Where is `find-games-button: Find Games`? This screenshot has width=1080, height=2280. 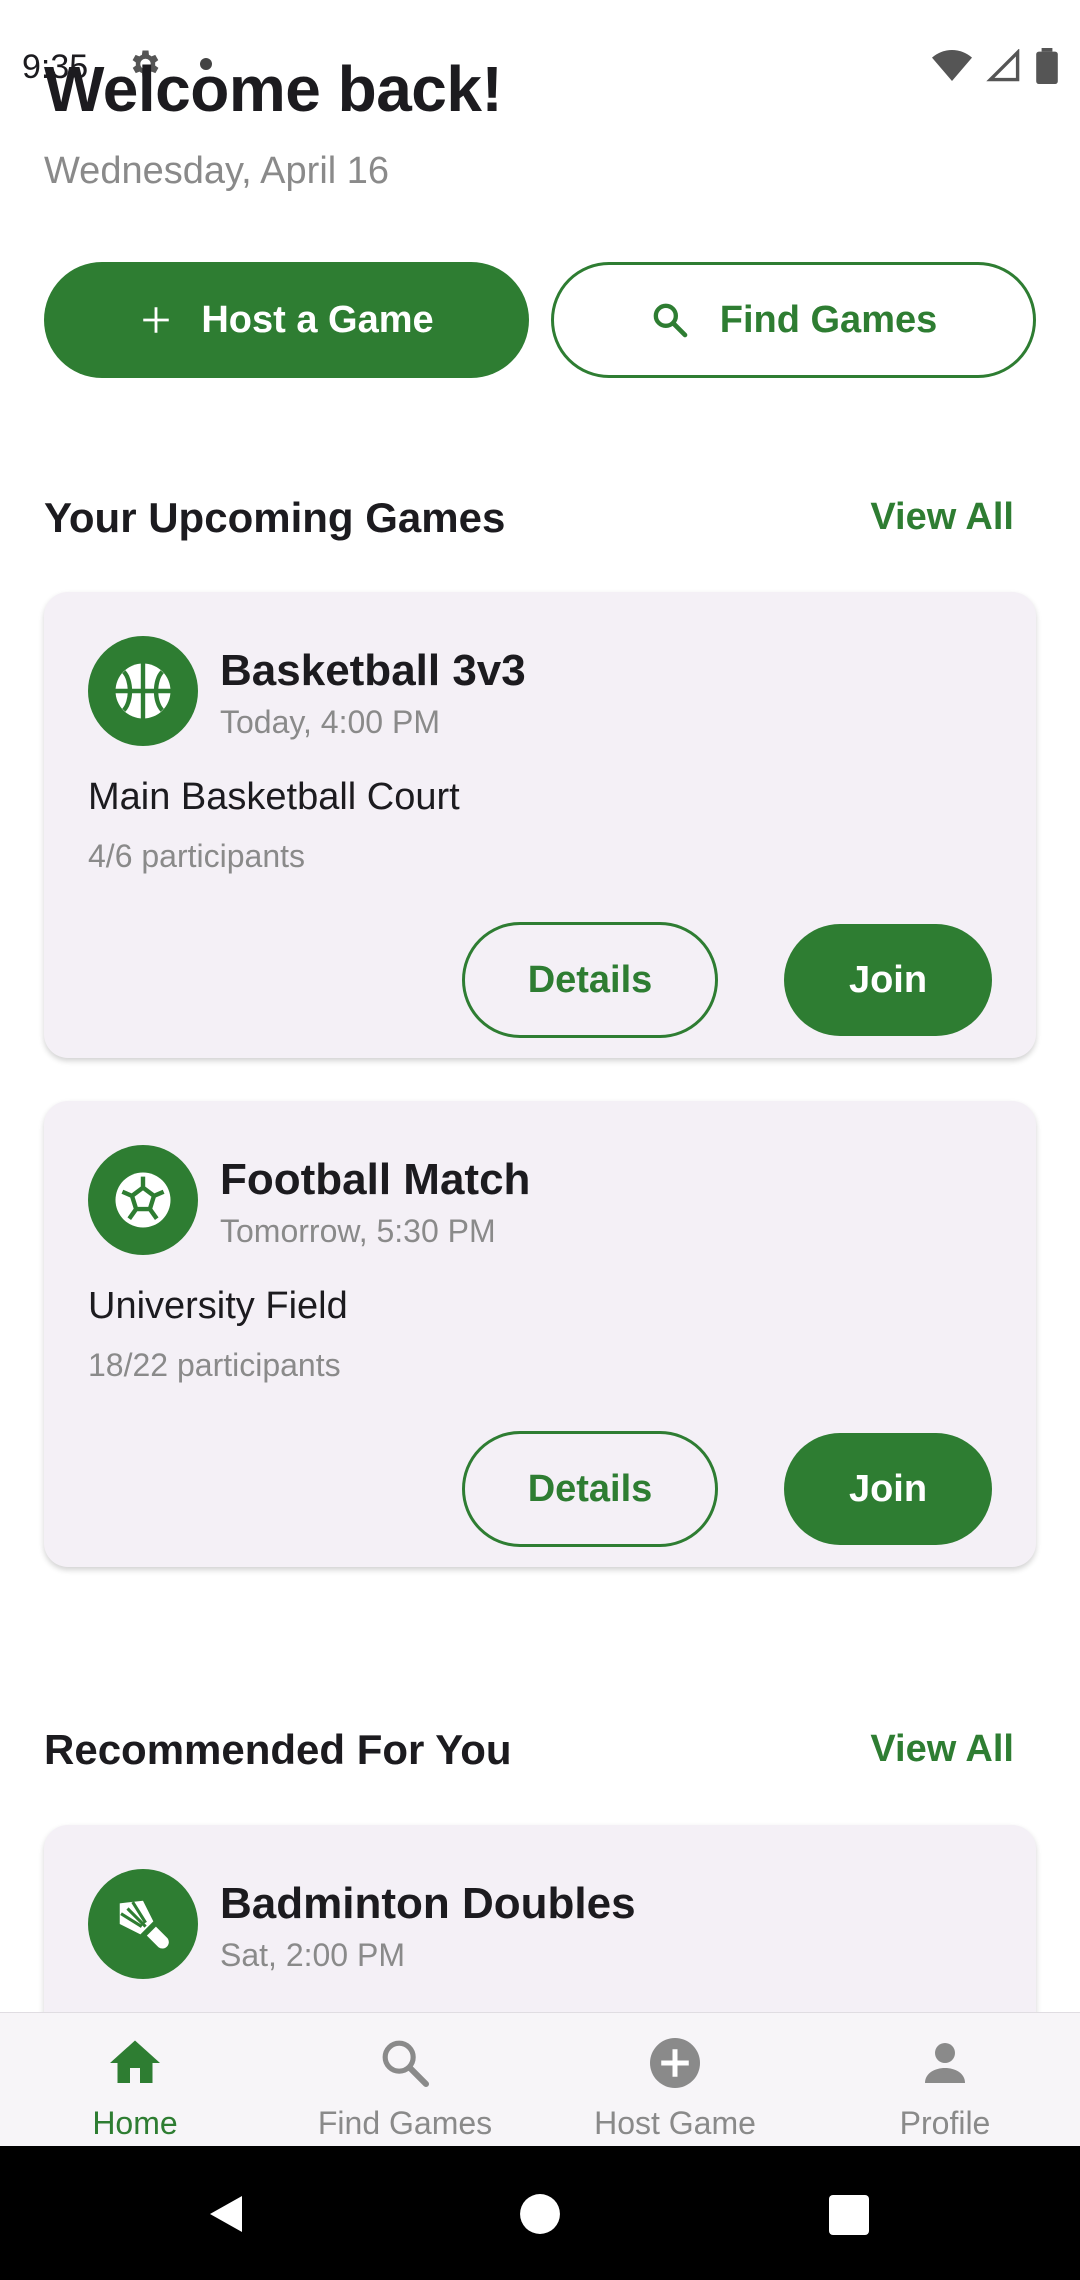 find-games-button: Find Games is located at coordinates (793, 320).